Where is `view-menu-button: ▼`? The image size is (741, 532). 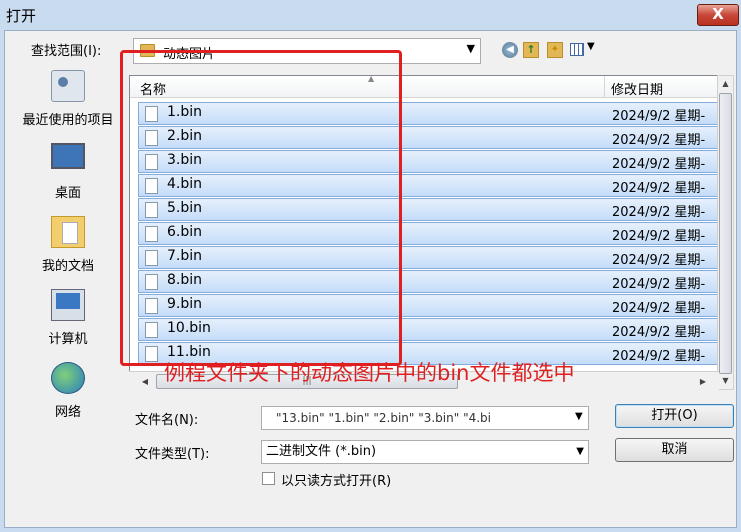
view-menu-button: ▼ is located at coordinates (585, 49).